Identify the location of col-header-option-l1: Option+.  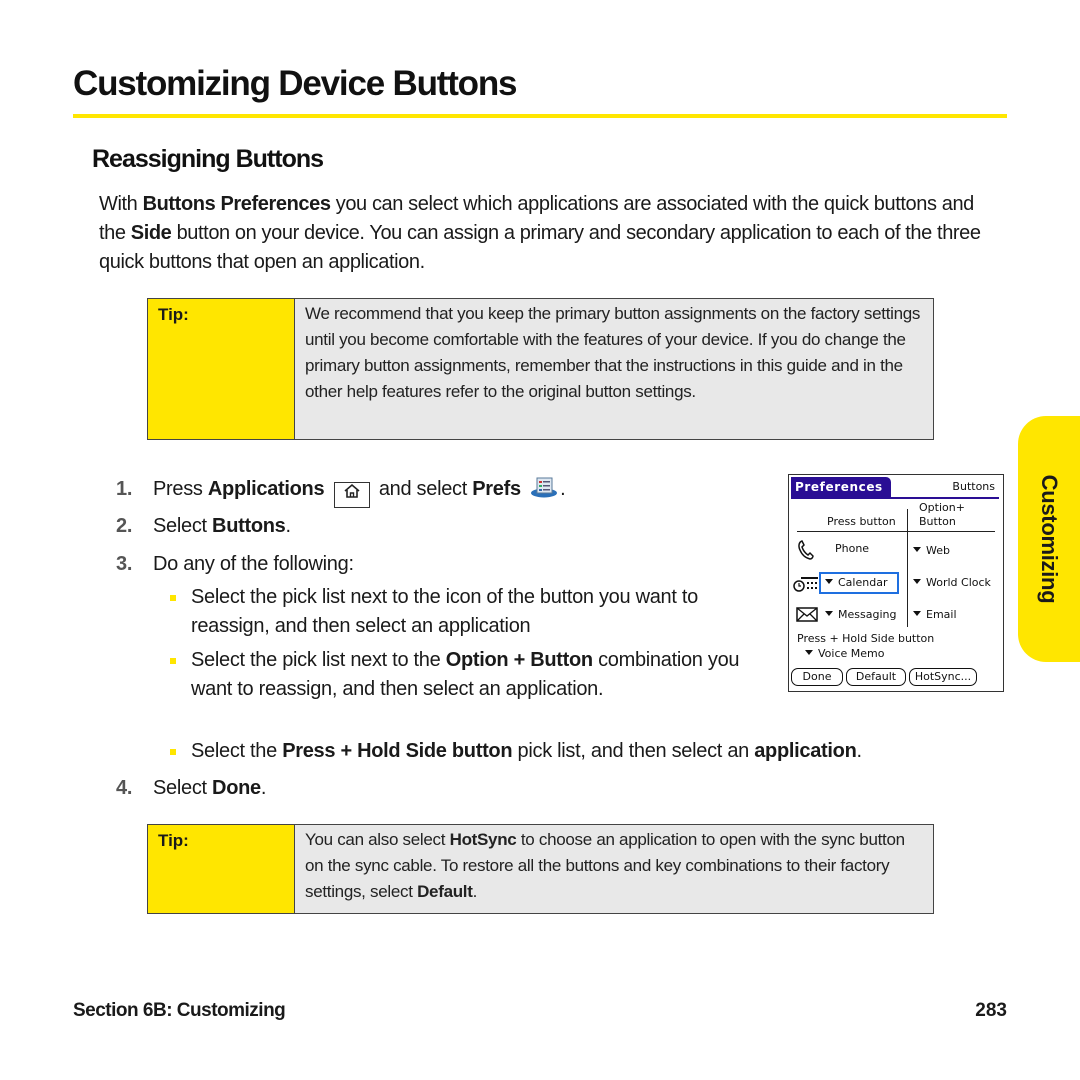
(942, 507).